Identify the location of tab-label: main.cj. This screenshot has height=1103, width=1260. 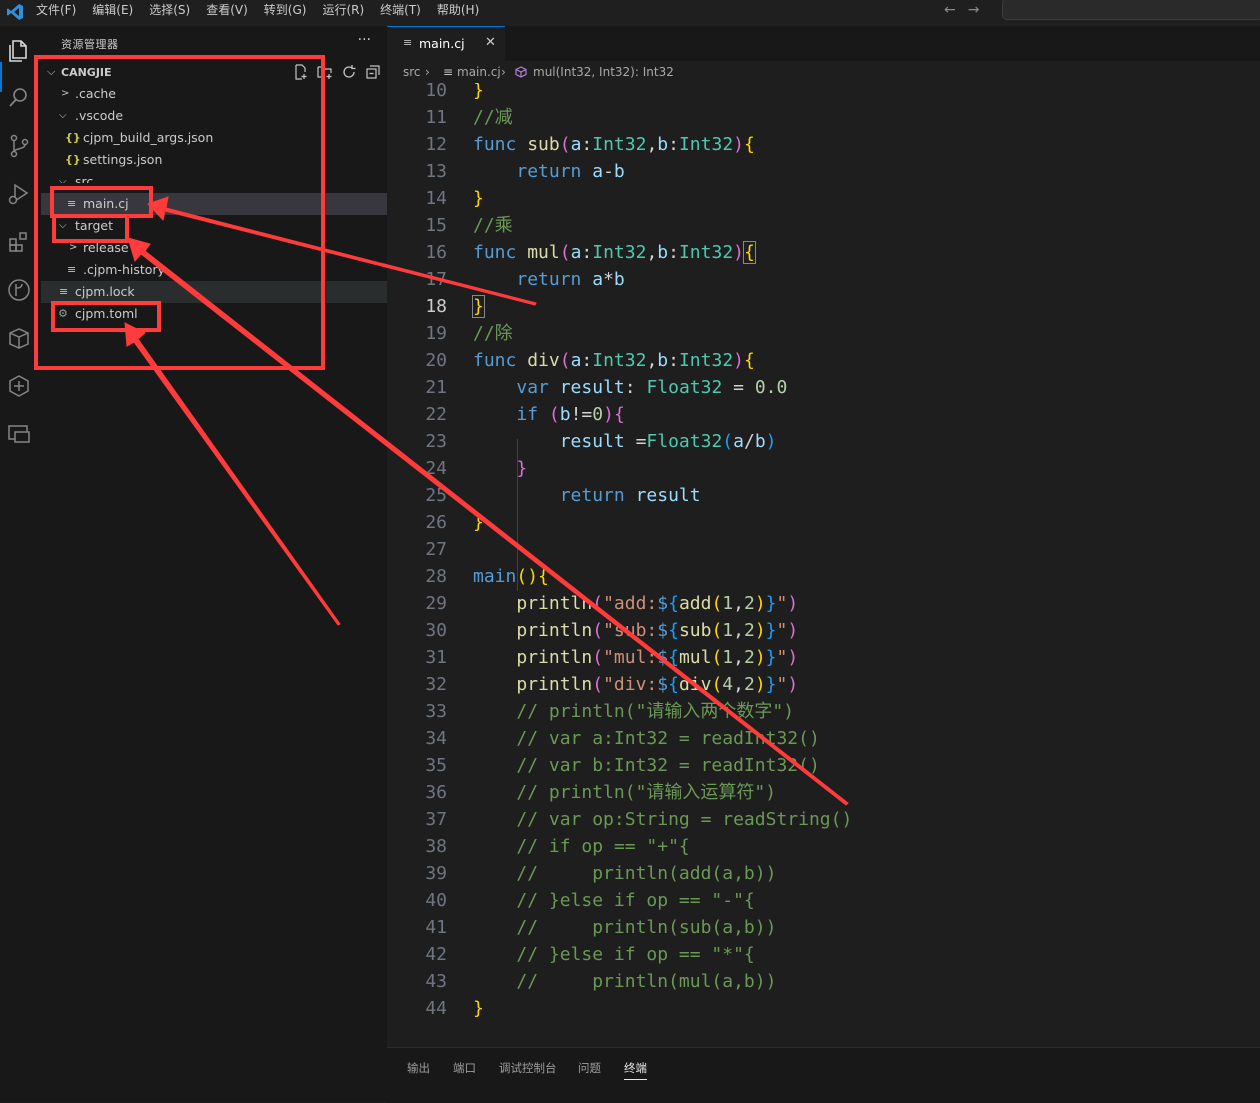
(442, 43).